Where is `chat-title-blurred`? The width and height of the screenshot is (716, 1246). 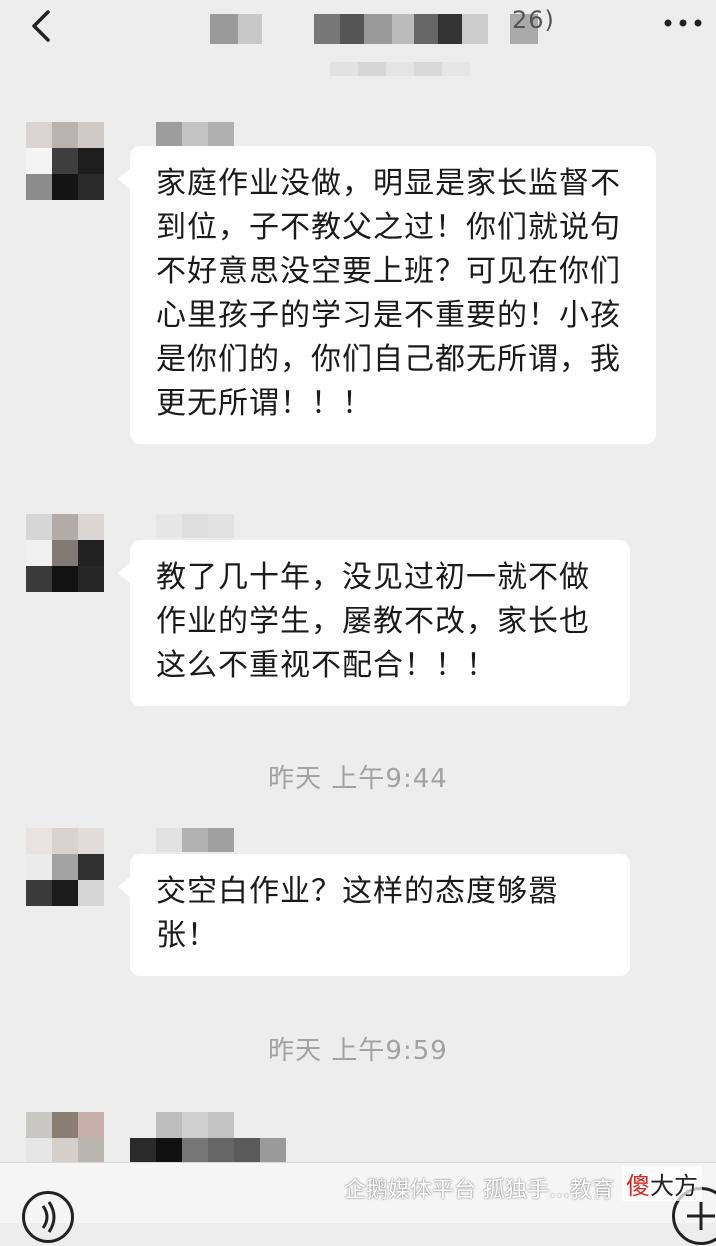 chat-title-blurred is located at coordinates (374, 29).